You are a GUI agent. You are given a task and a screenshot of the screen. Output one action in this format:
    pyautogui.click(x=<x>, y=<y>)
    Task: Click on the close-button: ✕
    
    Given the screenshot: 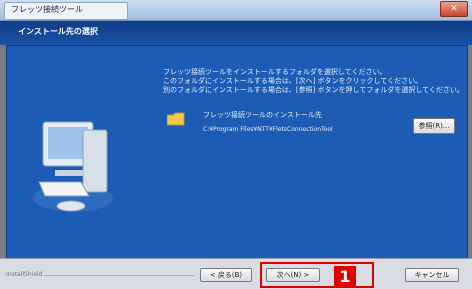 What is the action you would take?
    pyautogui.click(x=454, y=9)
    